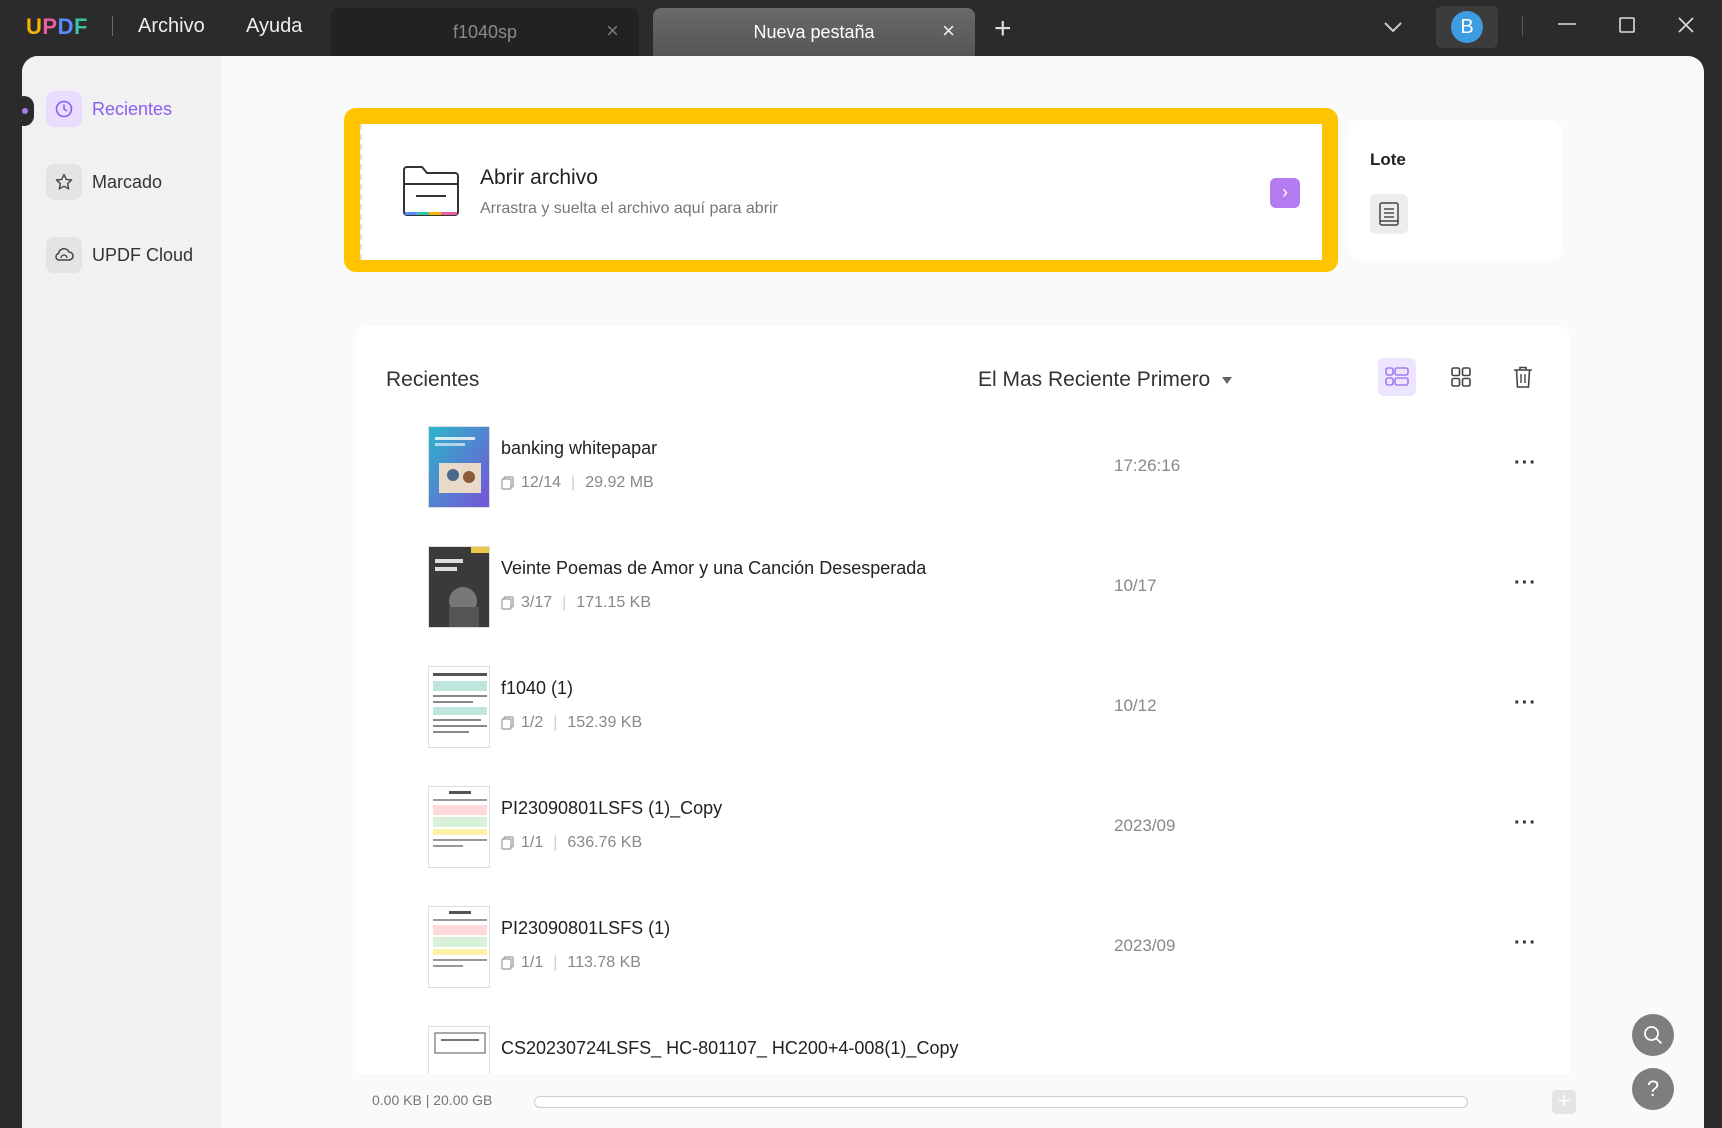 This screenshot has height=1128, width=1722. What do you see at coordinates (1627, 27) in the screenshot?
I see `maximize-icon` at bounding box center [1627, 27].